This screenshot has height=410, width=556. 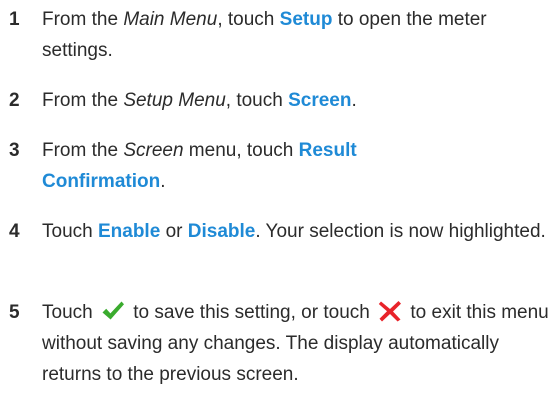 I want to click on menu-name: Setup Menu, so click(x=174, y=100).